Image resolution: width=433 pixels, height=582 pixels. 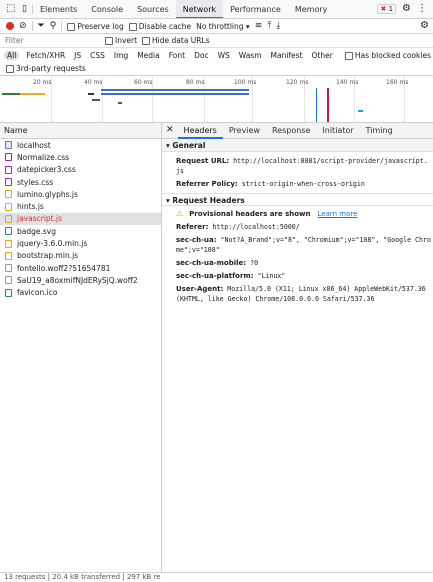 What do you see at coordinates (148, 55) in the screenshot?
I see `type-filter-media: Media` at bounding box center [148, 55].